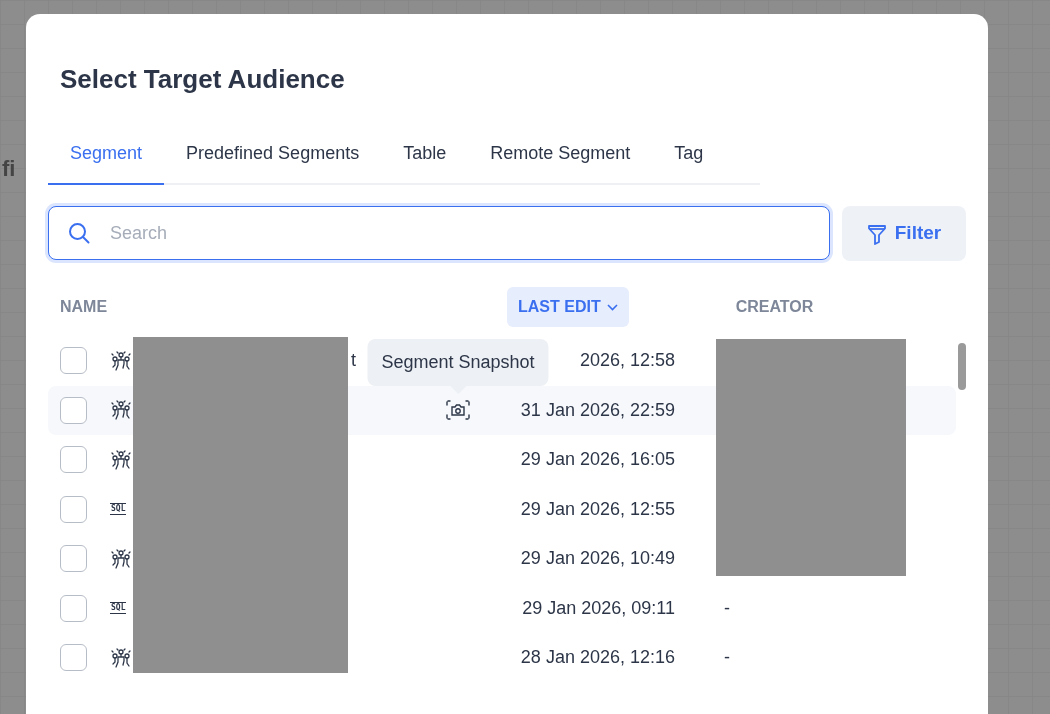 This screenshot has width=1050, height=714. I want to click on segment-name: t, so click(353, 361).